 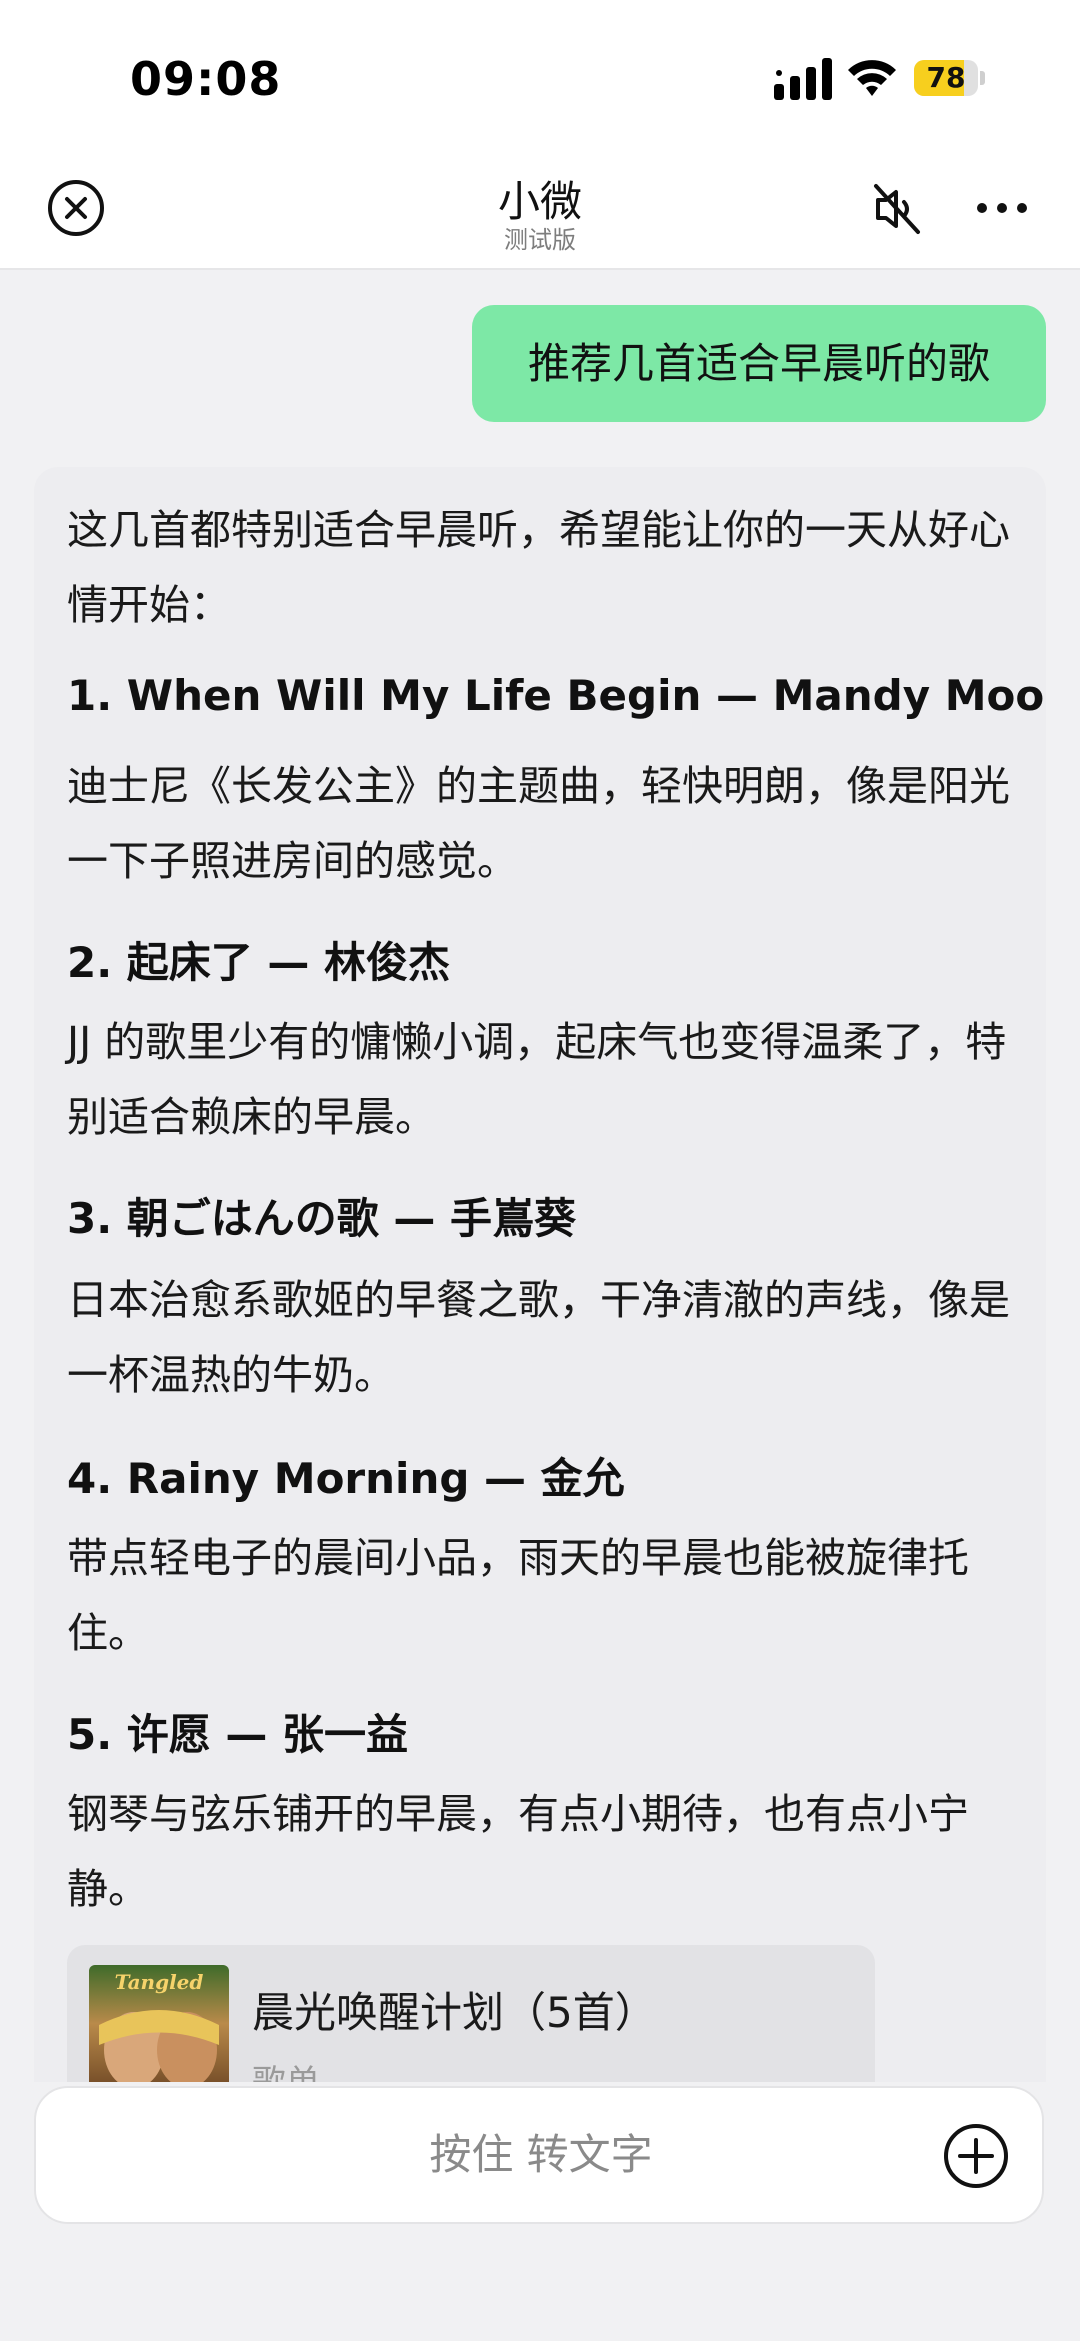 What do you see at coordinates (540, 75) in the screenshot?
I see `status-bar: 09:08 78` at bounding box center [540, 75].